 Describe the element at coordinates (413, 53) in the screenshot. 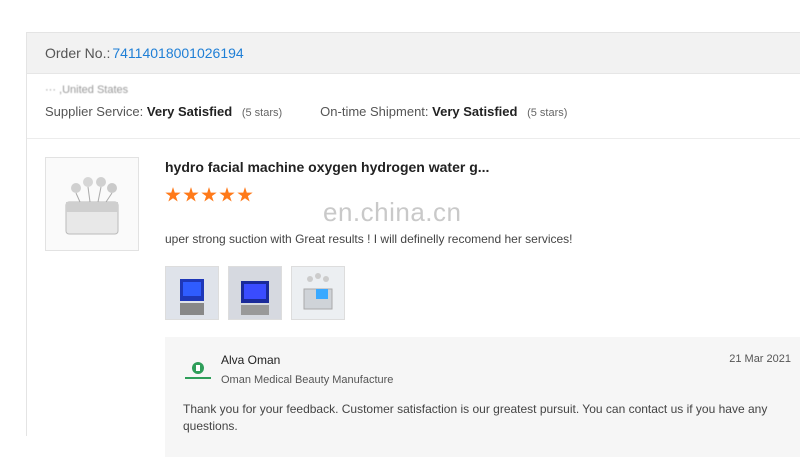

I see `order-bar: Order No.: 74114018001026194` at that location.